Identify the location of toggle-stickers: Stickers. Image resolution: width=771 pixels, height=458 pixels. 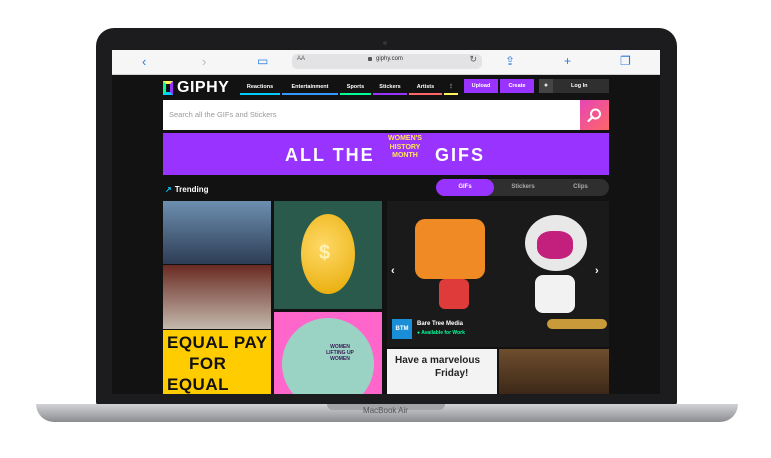
(523, 187).